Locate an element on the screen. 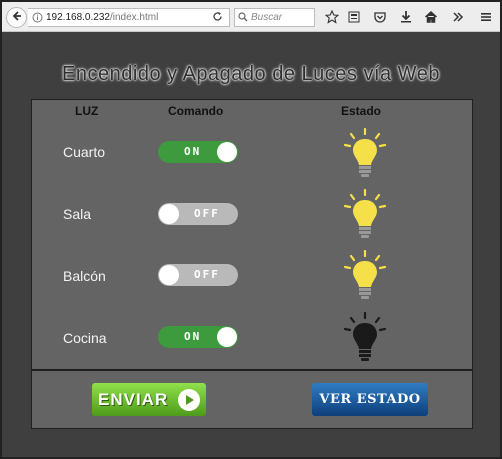 This screenshot has height=459, width=502. search-placeholder: Buscar is located at coordinates (267, 17).